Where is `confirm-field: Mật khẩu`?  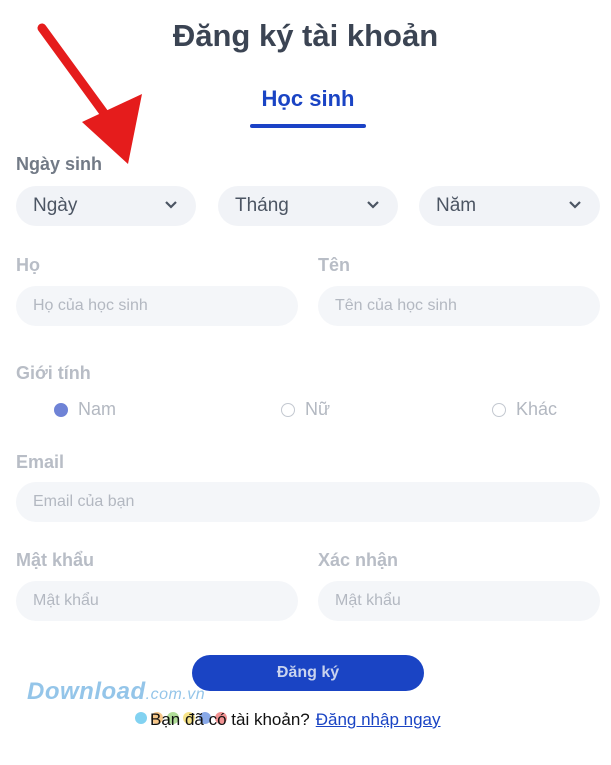
confirm-field: Mật khẩu is located at coordinates (459, 601).